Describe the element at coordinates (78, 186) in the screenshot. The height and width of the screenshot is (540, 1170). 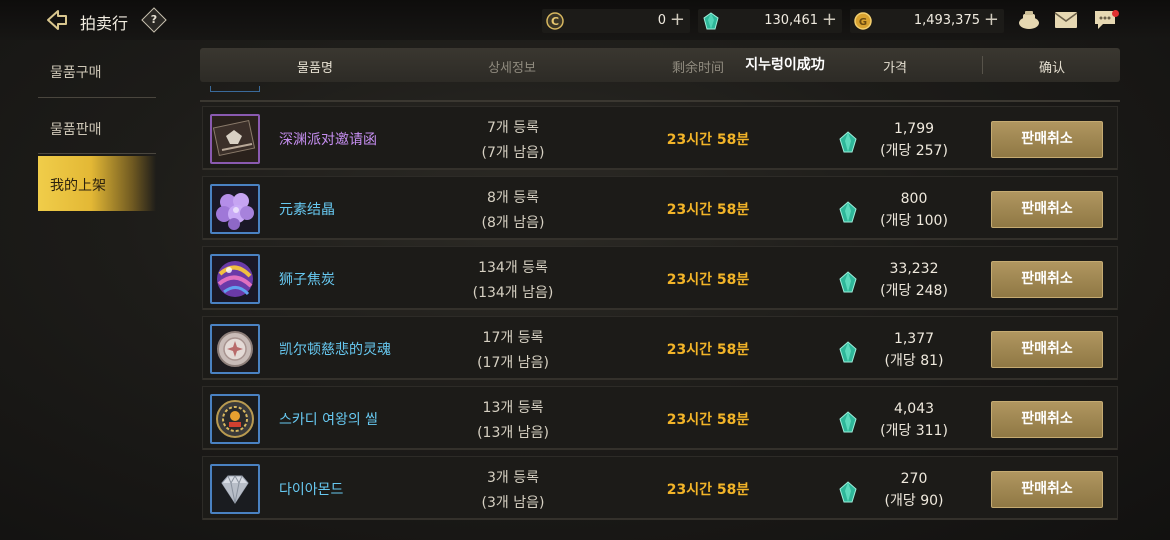
I see `sidebar-item-my-listings-label: 我的上架` at that location.